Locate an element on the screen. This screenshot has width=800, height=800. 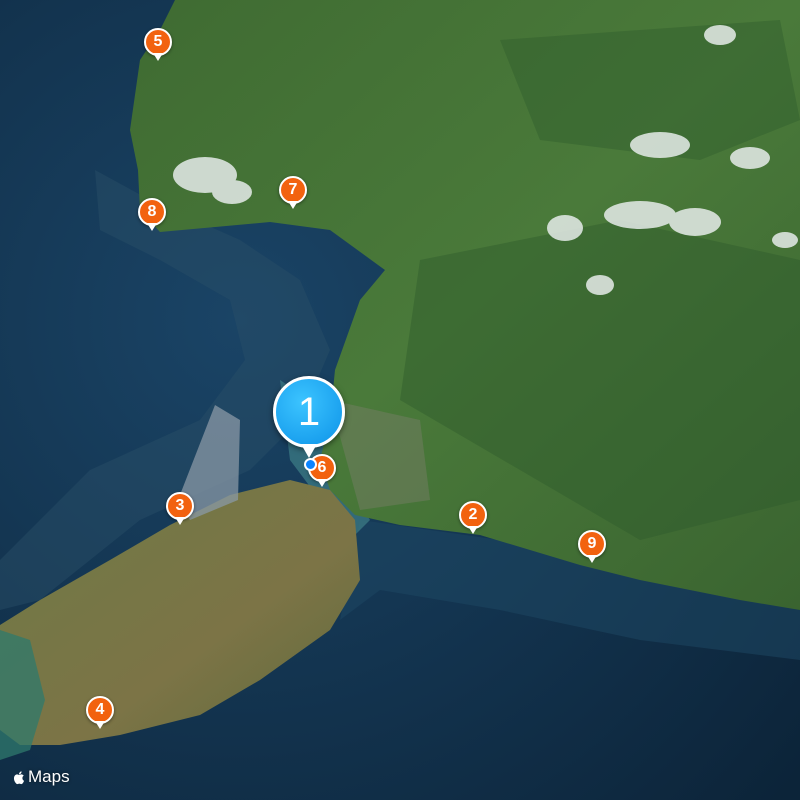
primary-marker-label: 1 is located at coordinates (309, 412).